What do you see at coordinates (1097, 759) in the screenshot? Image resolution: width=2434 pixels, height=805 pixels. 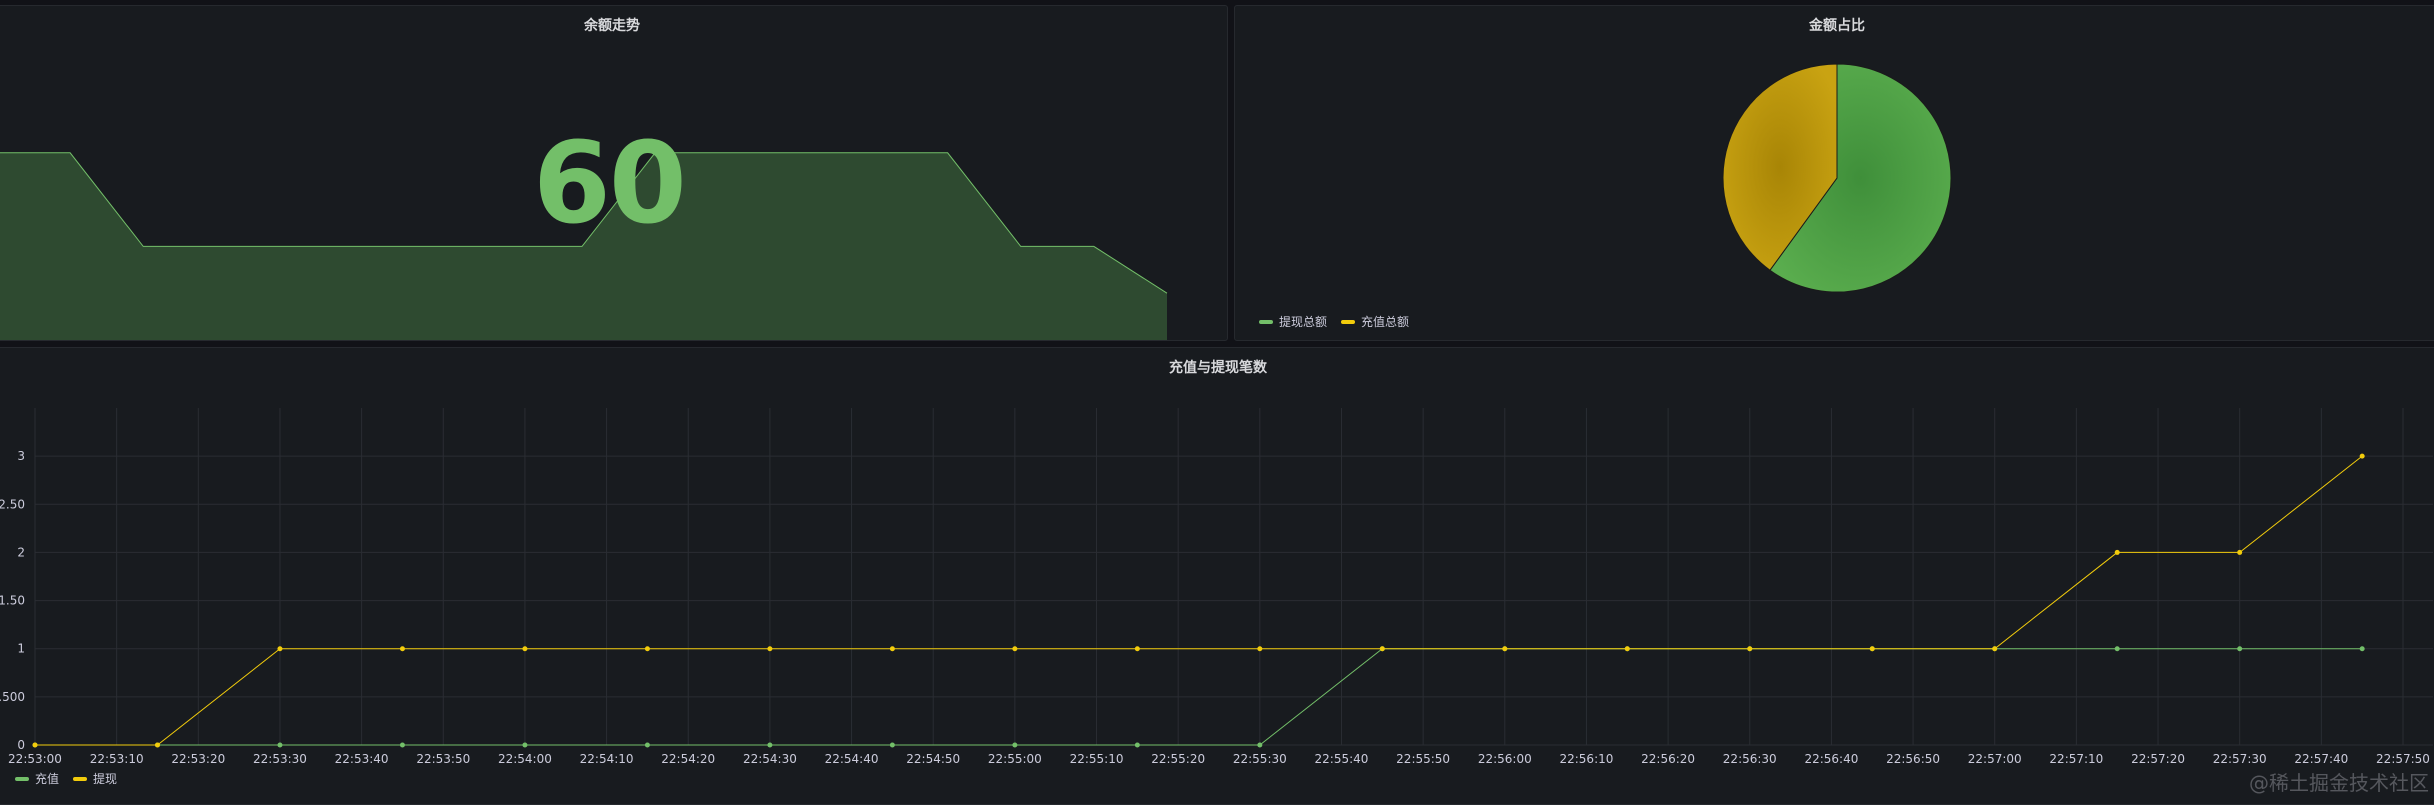 I see `x-tick-label: 22:55:10` at bounding box center [1097, 759].